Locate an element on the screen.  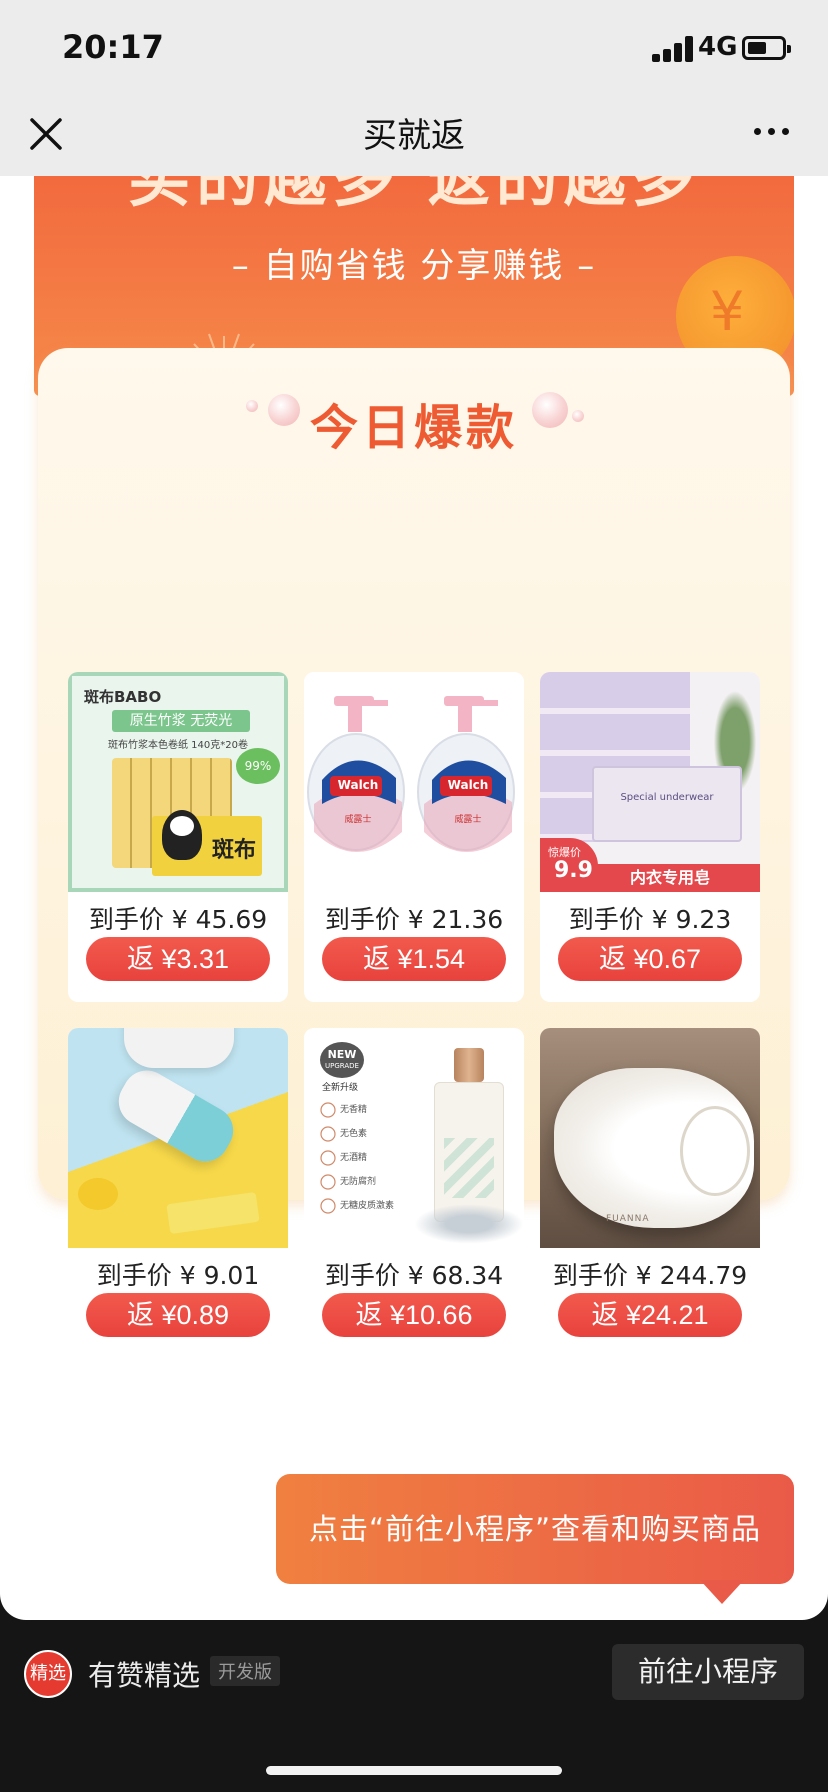
product-price: 到手价 ¥ 244.79 is located at coordinates (650, 1275).